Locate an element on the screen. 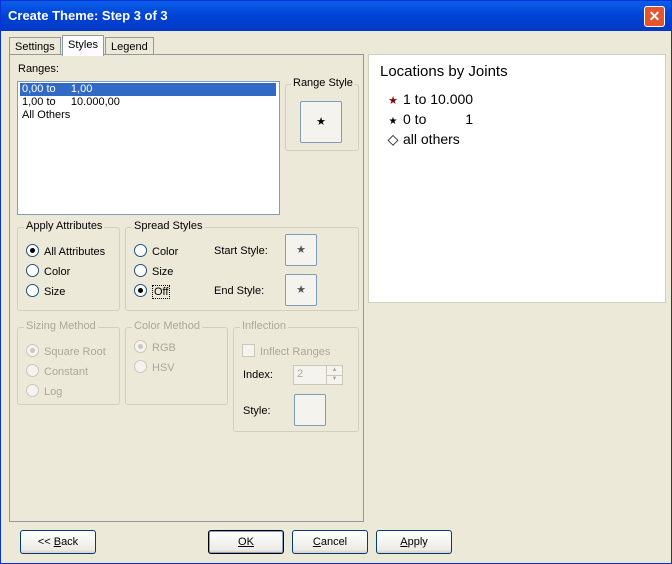  checkbox-icon is located at coordinates (248, 350).